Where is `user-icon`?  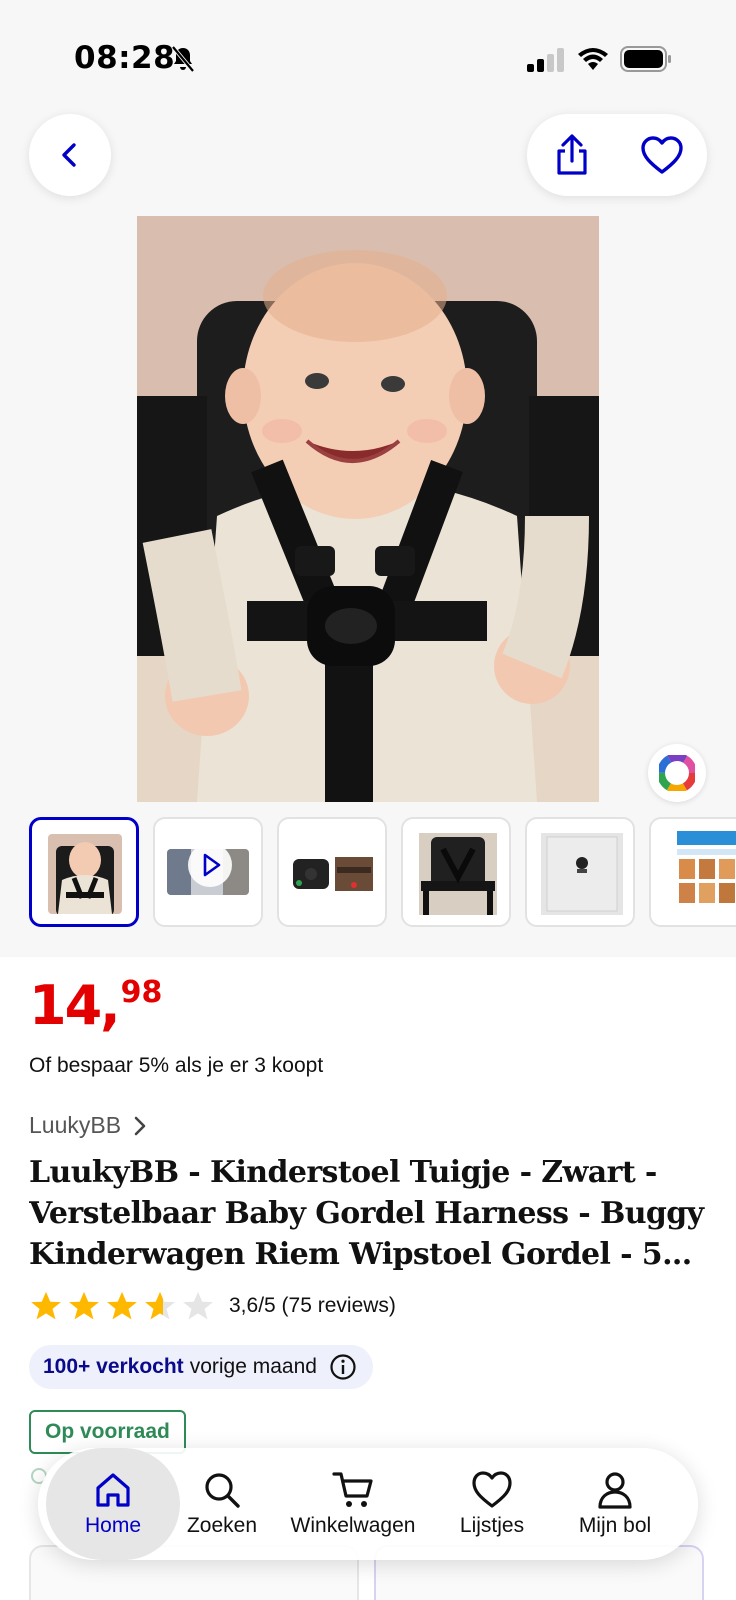 user-icon is located at coordinates (615, 1490).